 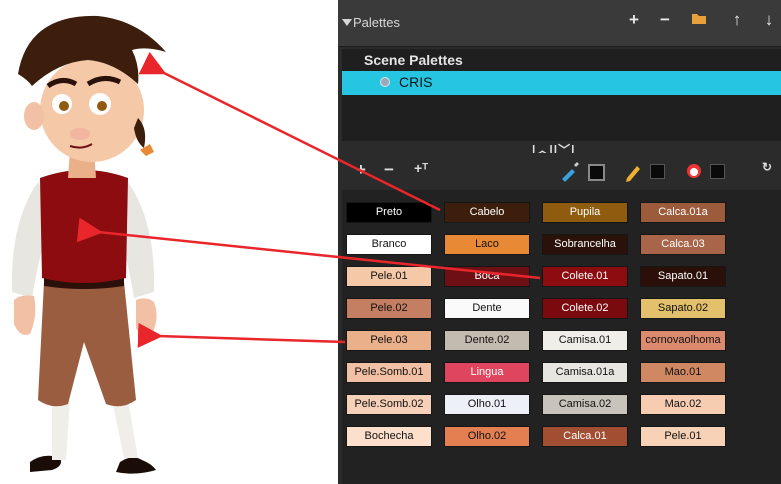 What do you see at coordinates (585, 276) in the screenshot?
I see `color-swatch: Colete.01` at bounding box center [585, 276].